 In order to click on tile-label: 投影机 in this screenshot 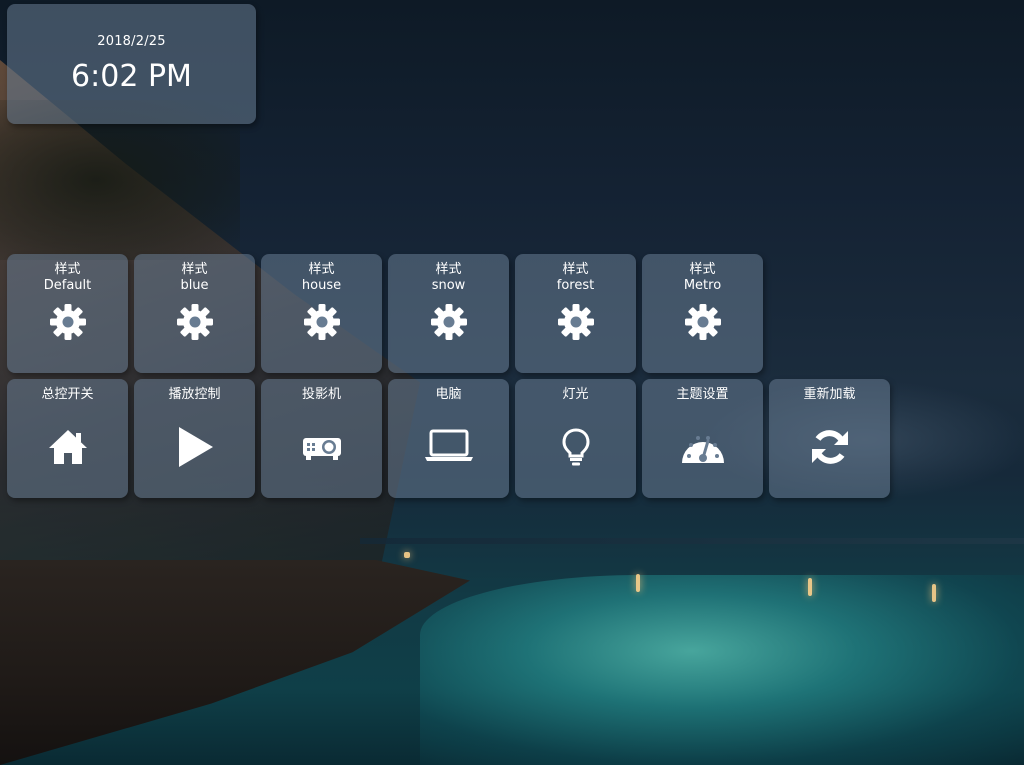, I will do `click(321, 394)`.